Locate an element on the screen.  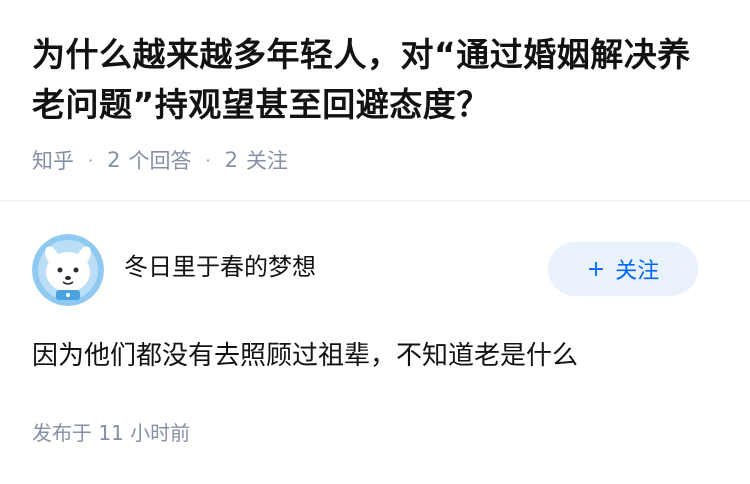
follow-count-label: 关注 is located at coordinates (266, 161).